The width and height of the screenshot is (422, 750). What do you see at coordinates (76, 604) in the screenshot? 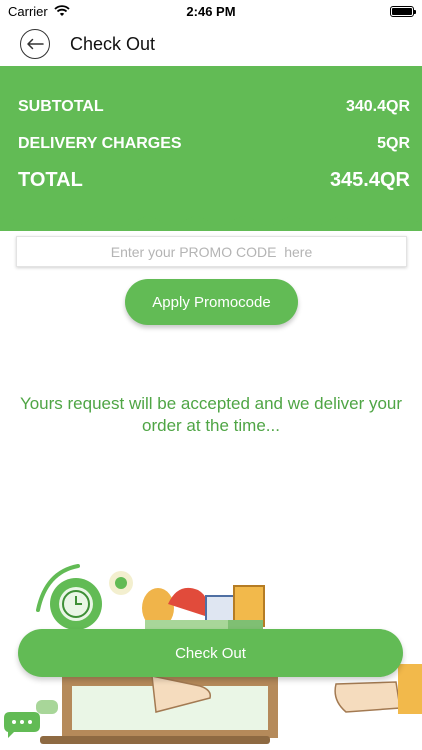
I see `clock-icon` at bounding box center [76, 604].